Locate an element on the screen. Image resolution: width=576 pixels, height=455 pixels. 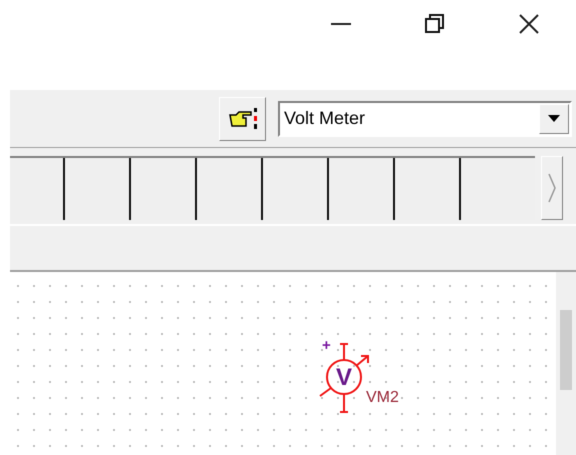
voltmeter-letter: V is located at coordinates (344, 378).